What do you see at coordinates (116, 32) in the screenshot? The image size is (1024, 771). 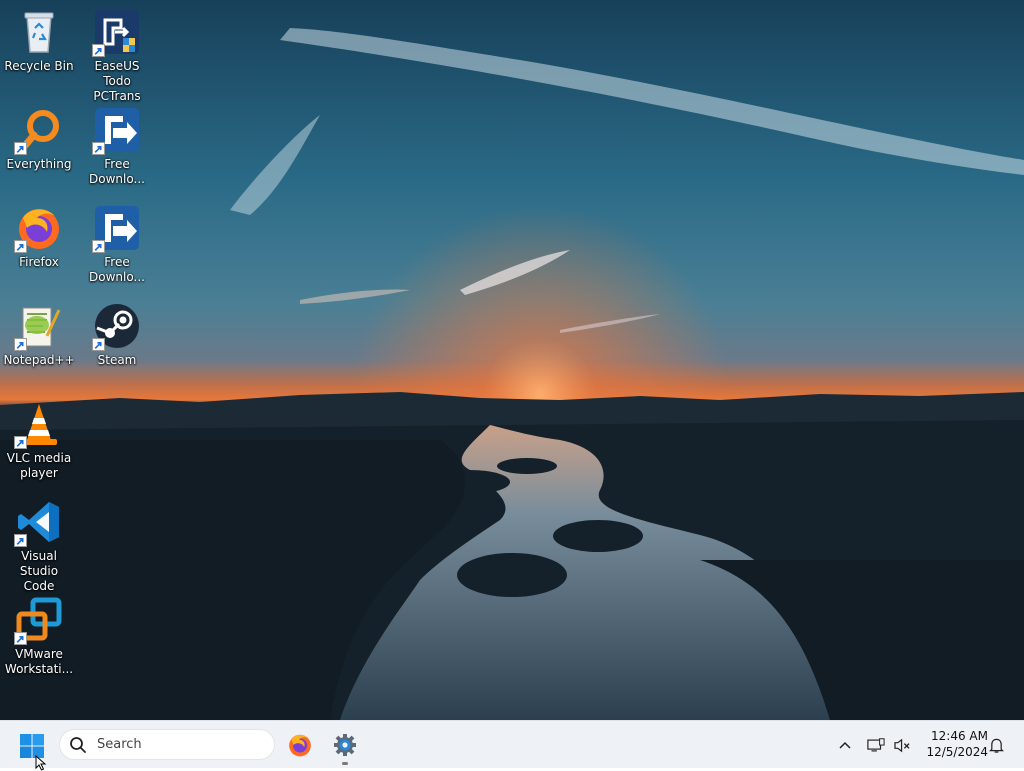 I see `easeus-pctrans-icon` at bounding box center [116, 32].